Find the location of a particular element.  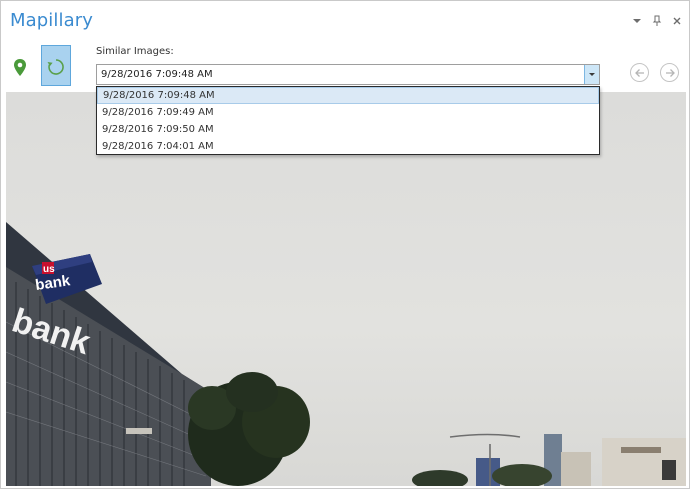

pin-icon is located at coordinates (657, 21).